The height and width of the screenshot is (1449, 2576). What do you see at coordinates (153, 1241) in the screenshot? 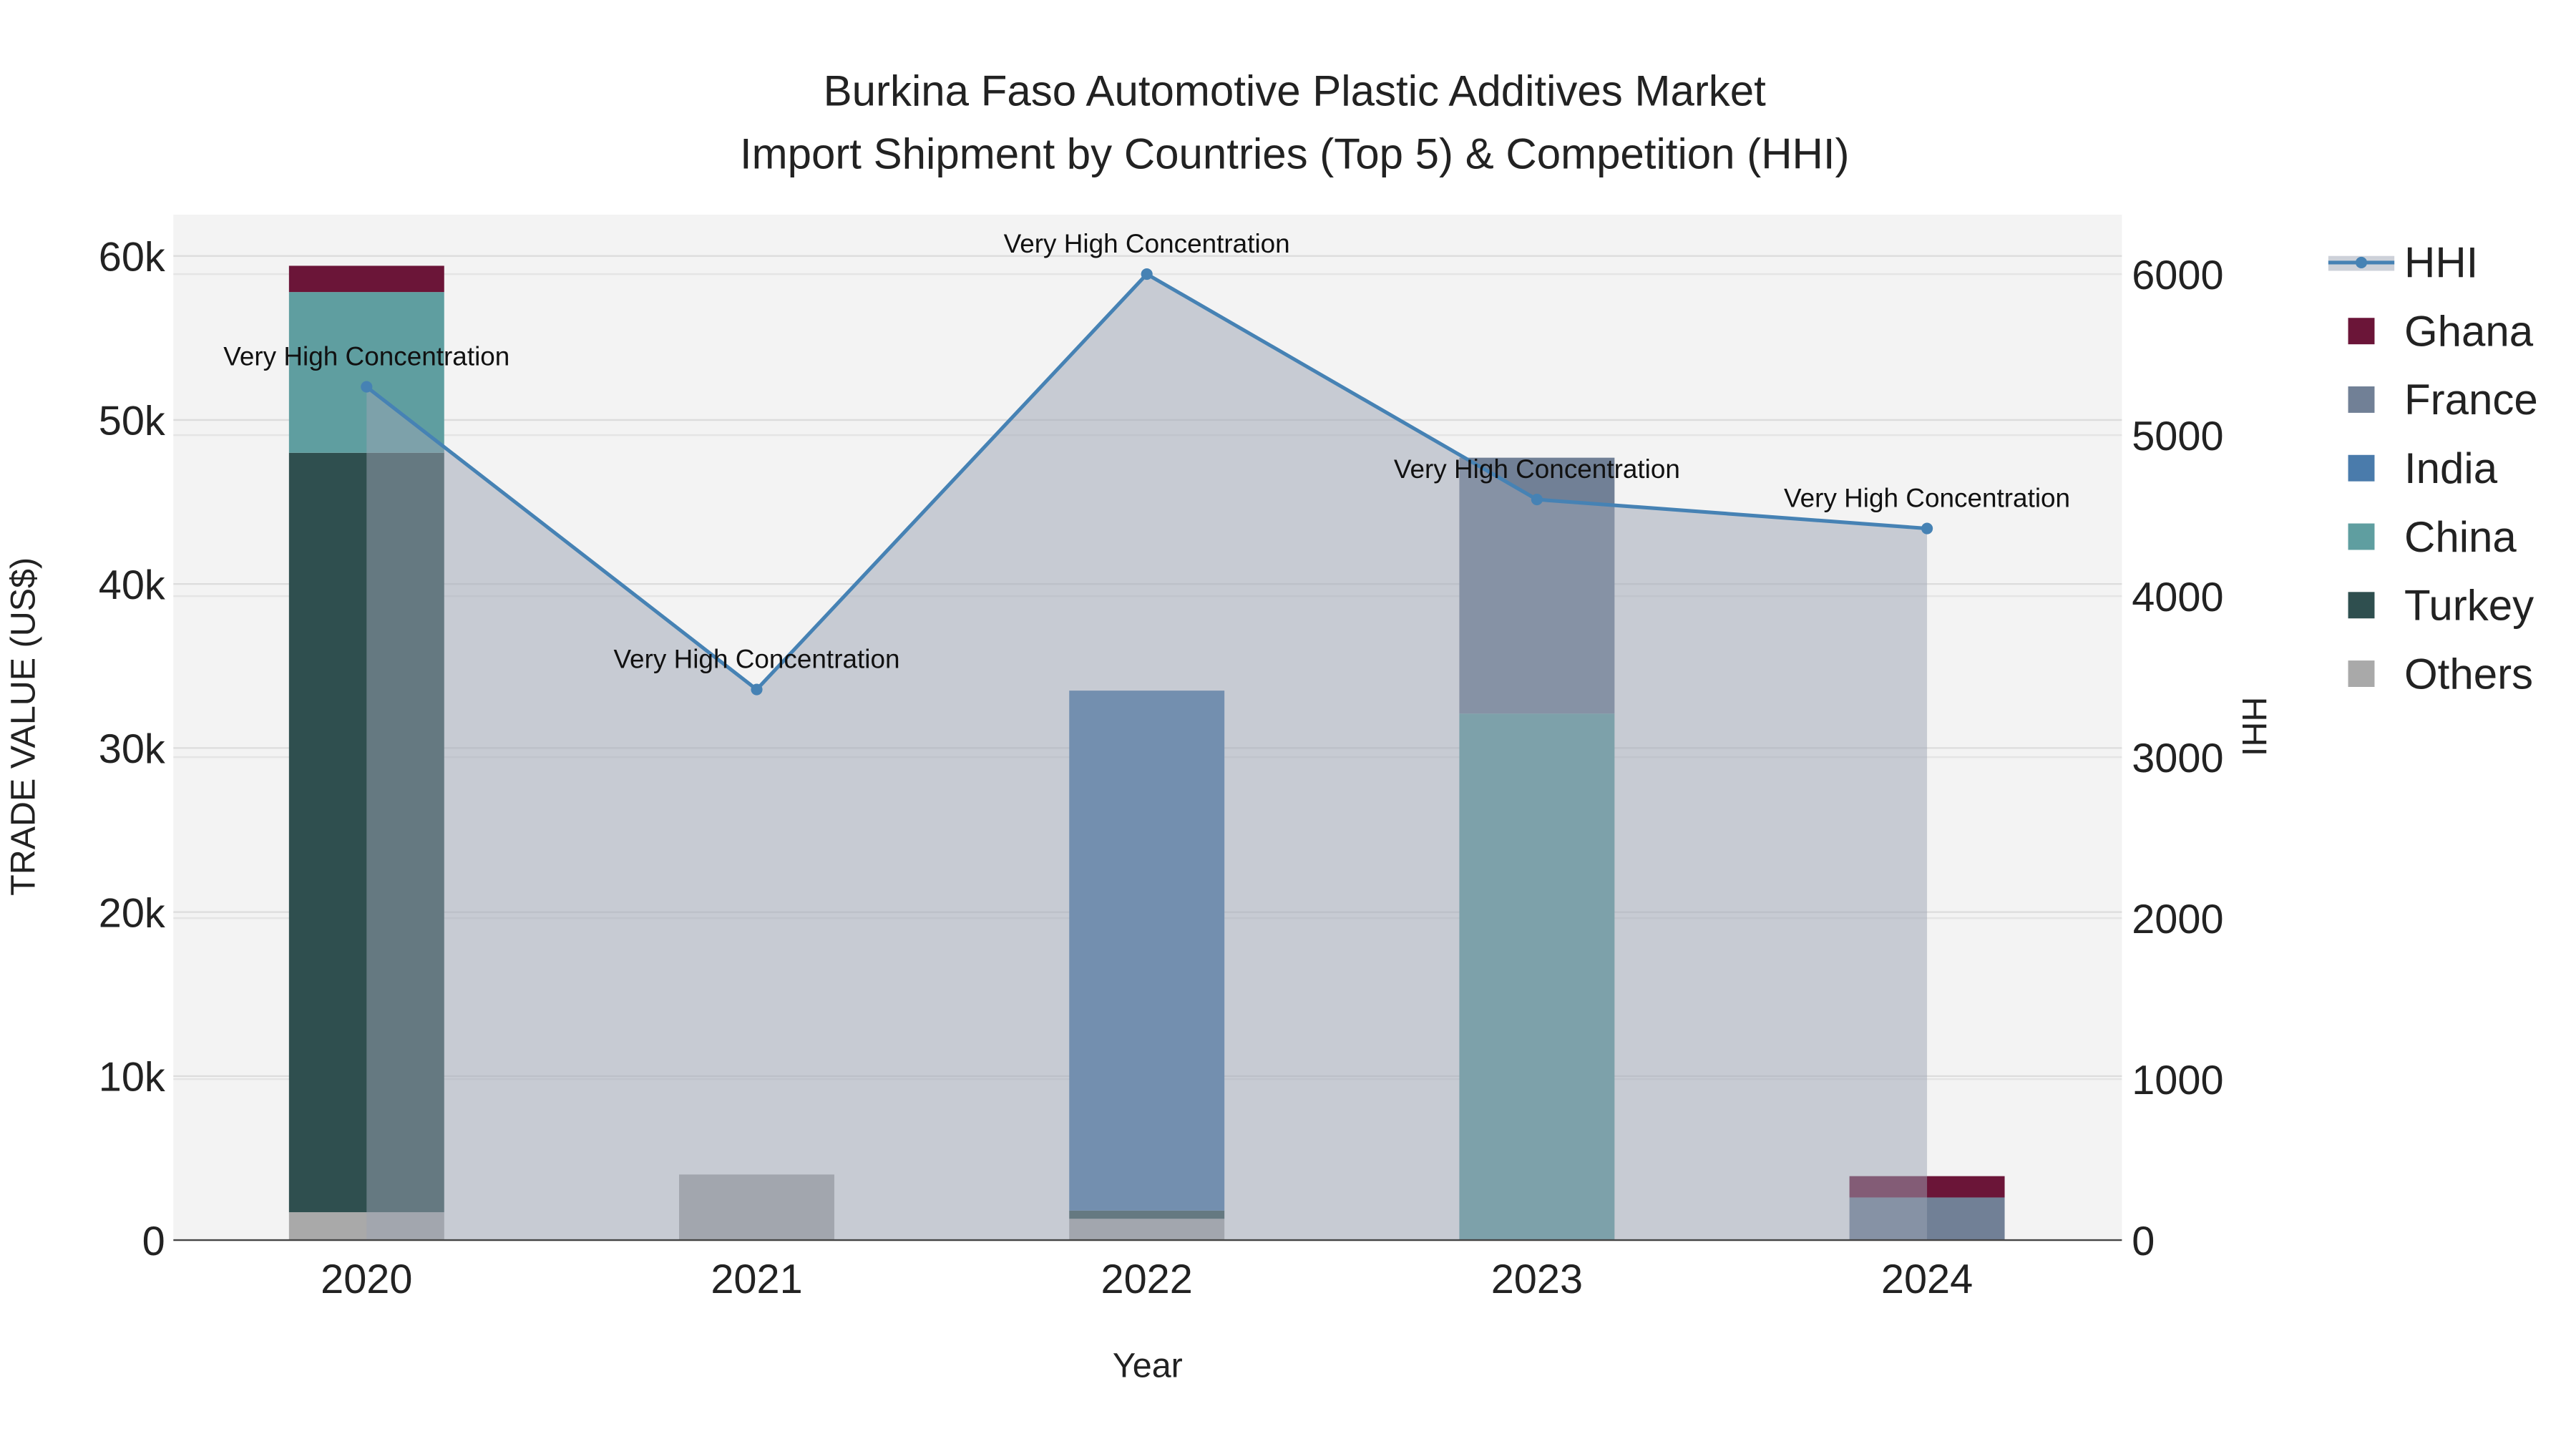
I see `y-tick-label: 0` at bounding box center [153, 1241].